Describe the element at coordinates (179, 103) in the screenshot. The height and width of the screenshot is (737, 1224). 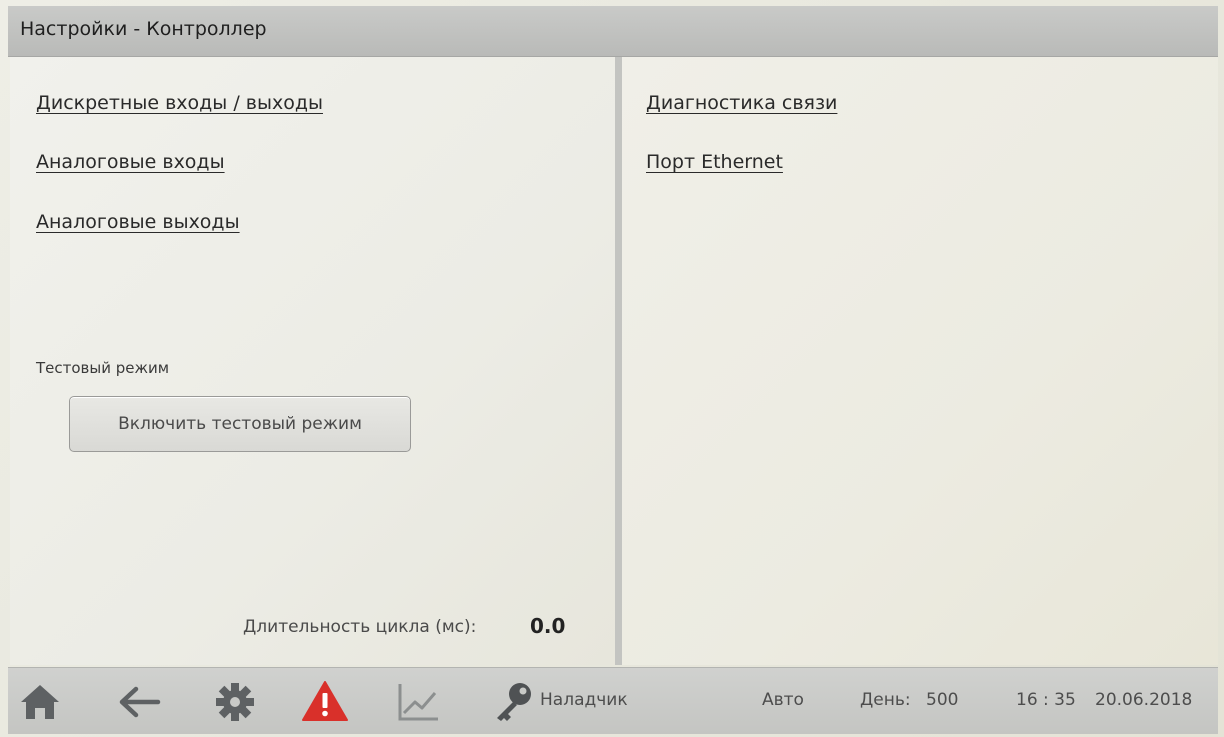
I see `link-discrete-io: Дискретные входы / выходы` at that location.